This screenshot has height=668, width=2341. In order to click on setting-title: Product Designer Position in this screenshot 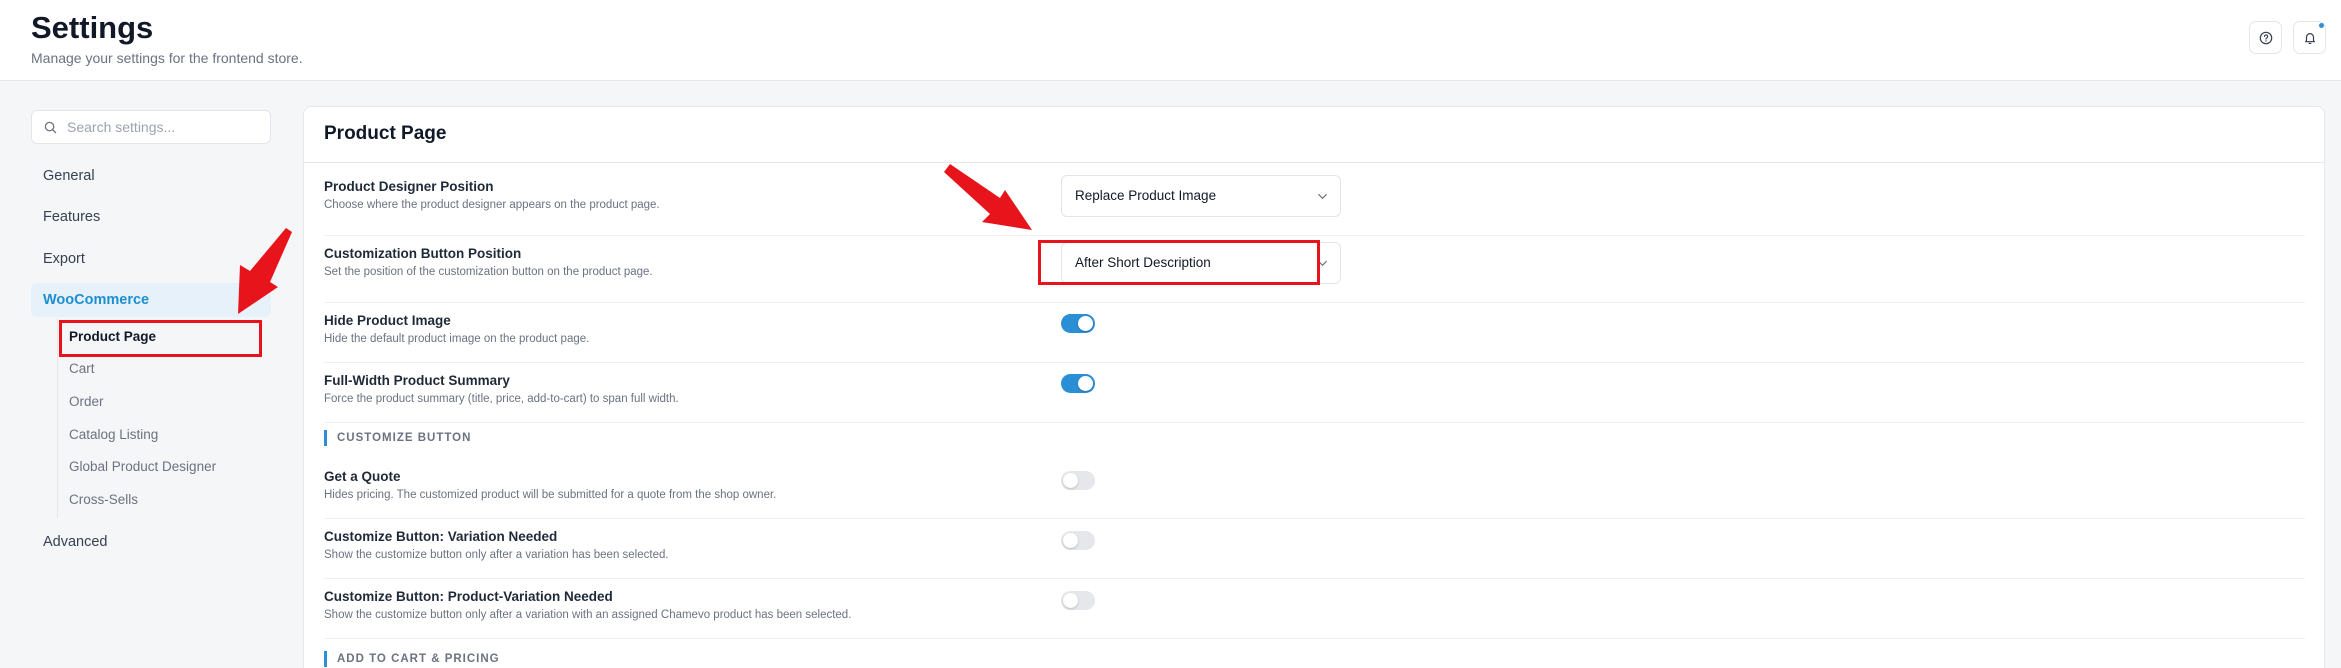, I will do `click(409, 186)`.